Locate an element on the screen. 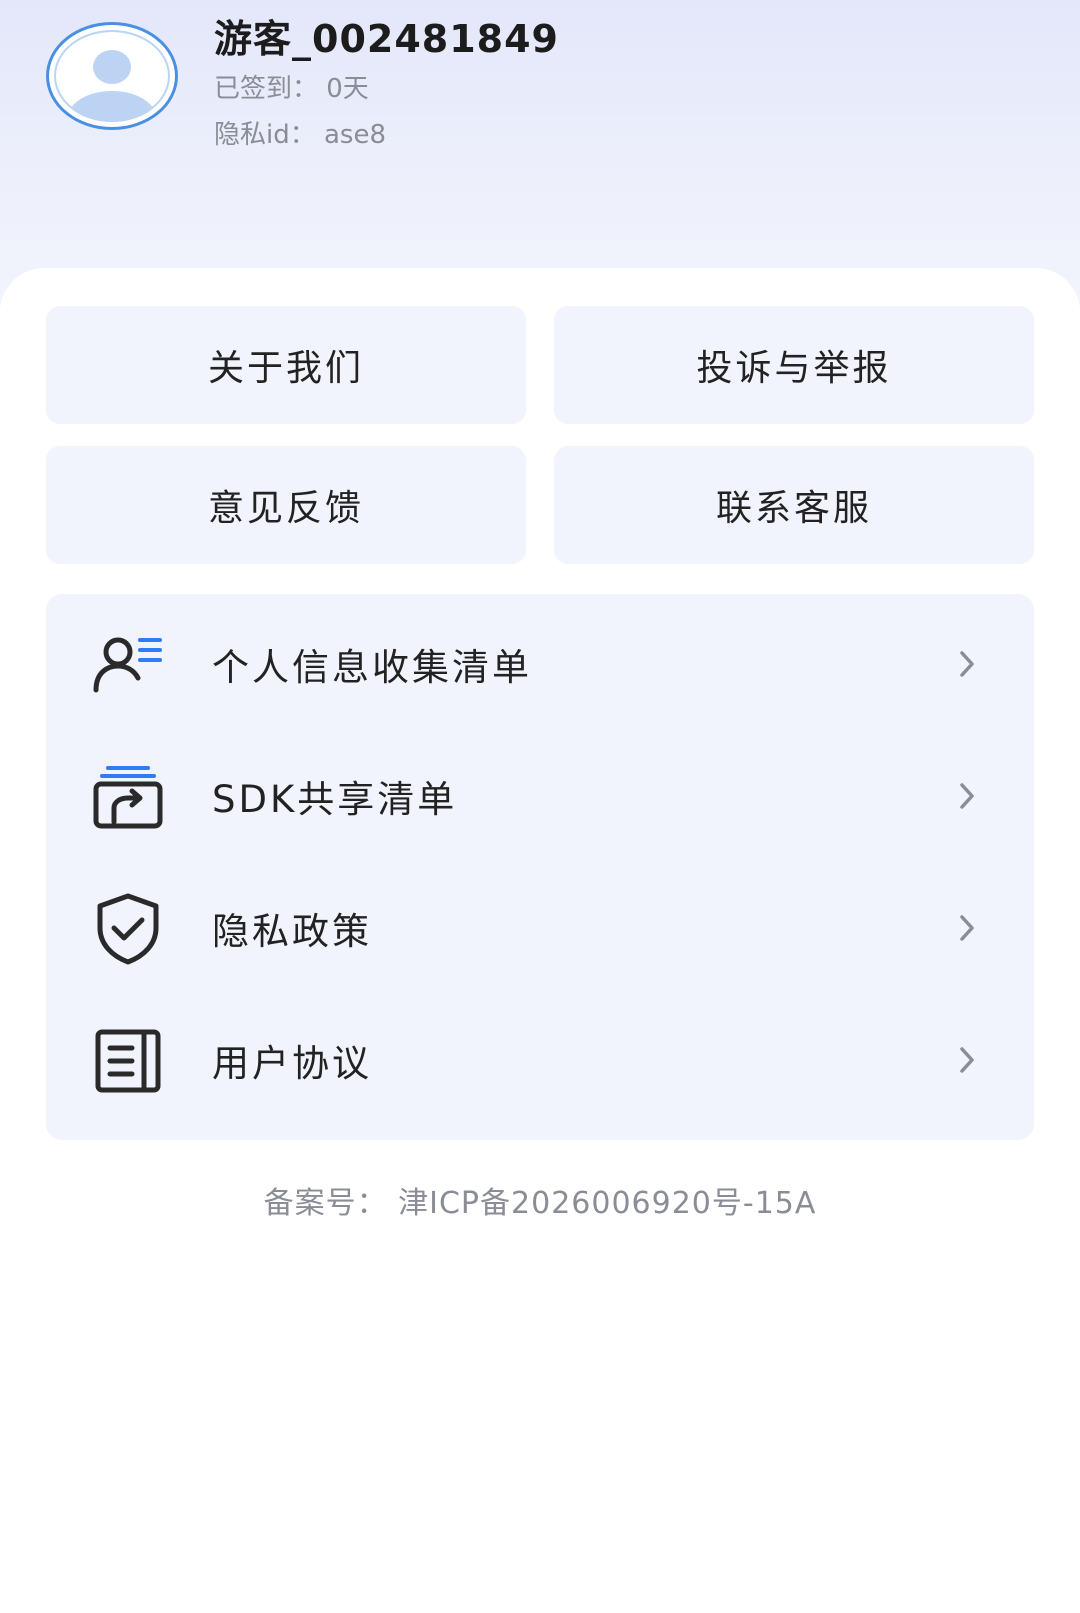 The width and height of the screenshot is (1080, 1613). list-item-user-agreement: 用户协议 is located at coordinates (540, 1060).